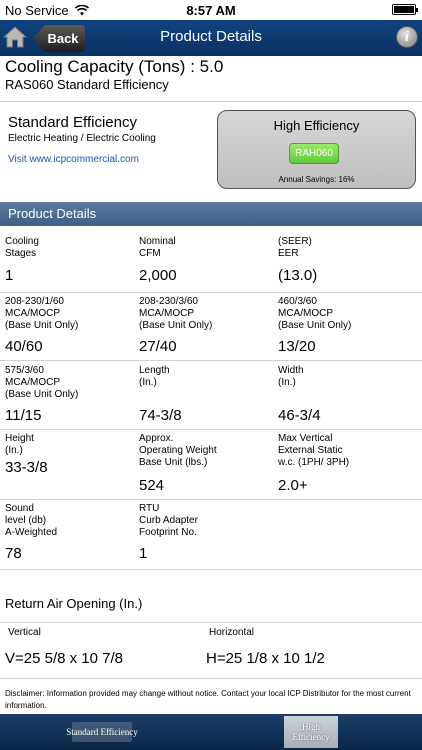 The image size is (422, 750). What do you see at coordinates (82, 138) in the screenshot?
I see `standard-efficiency-subtitle: Electric Heating / Electric Cooling` at bounding box center [82, 138].